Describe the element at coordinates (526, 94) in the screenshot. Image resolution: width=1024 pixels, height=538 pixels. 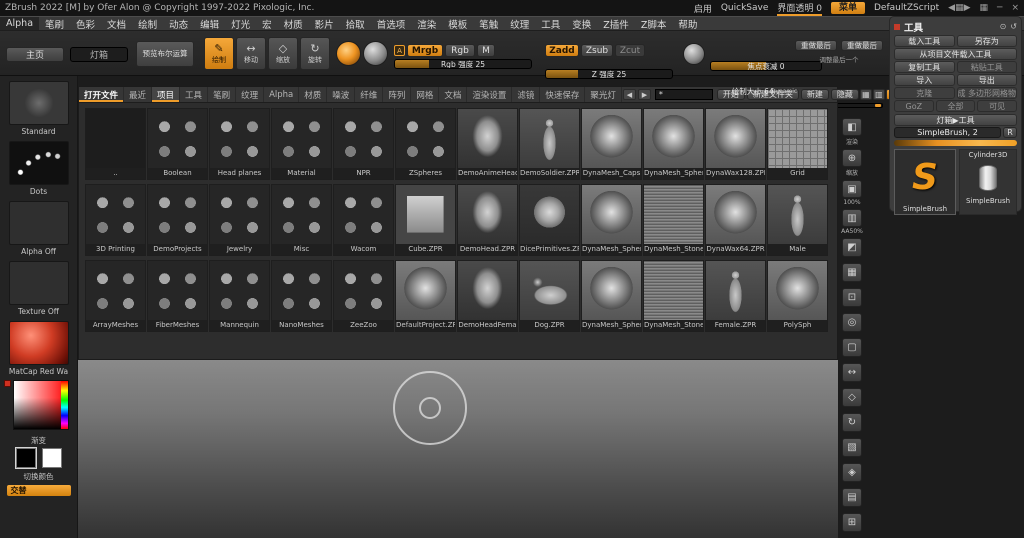
I see `lightbox-tab: 滤镜` at that location.